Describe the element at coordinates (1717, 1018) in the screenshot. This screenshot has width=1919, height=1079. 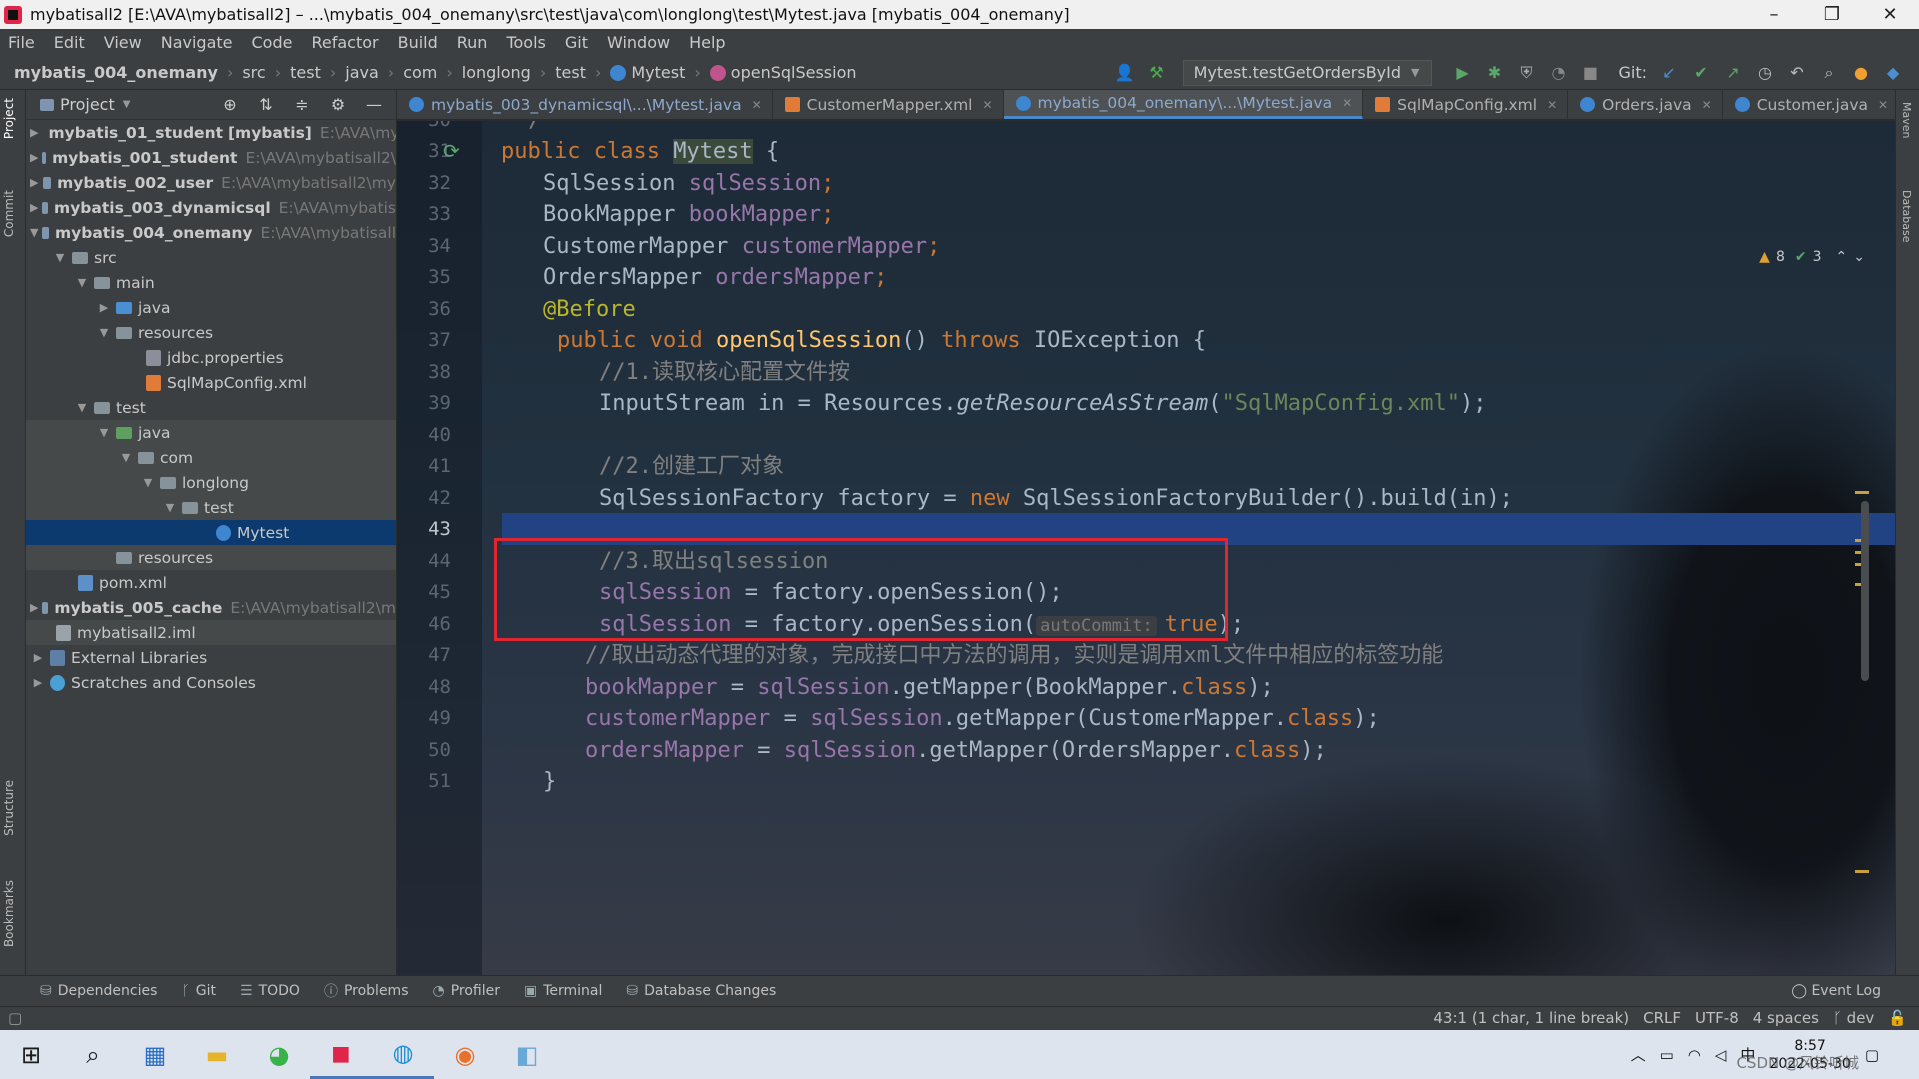
I see `file-encoding: UTF-8` at that location.